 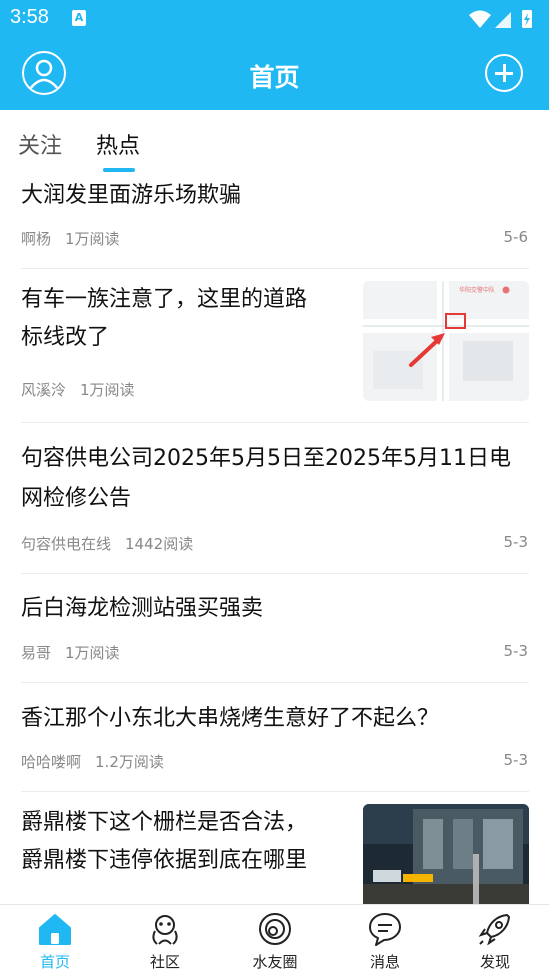 I want to click on item-meta: 句容供电在线 1442阅读, so click(x=107, y=543).